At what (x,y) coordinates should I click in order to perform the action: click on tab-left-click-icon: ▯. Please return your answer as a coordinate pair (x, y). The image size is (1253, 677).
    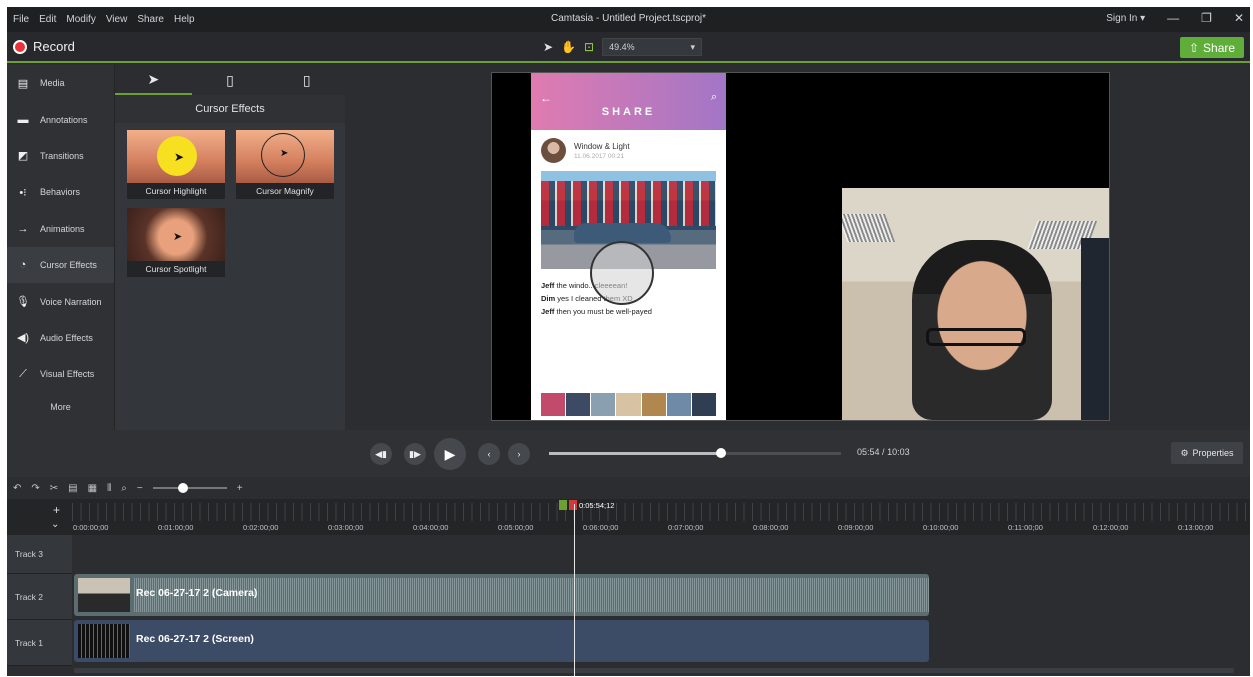
    Looking at the image, I should click on (230, 80).